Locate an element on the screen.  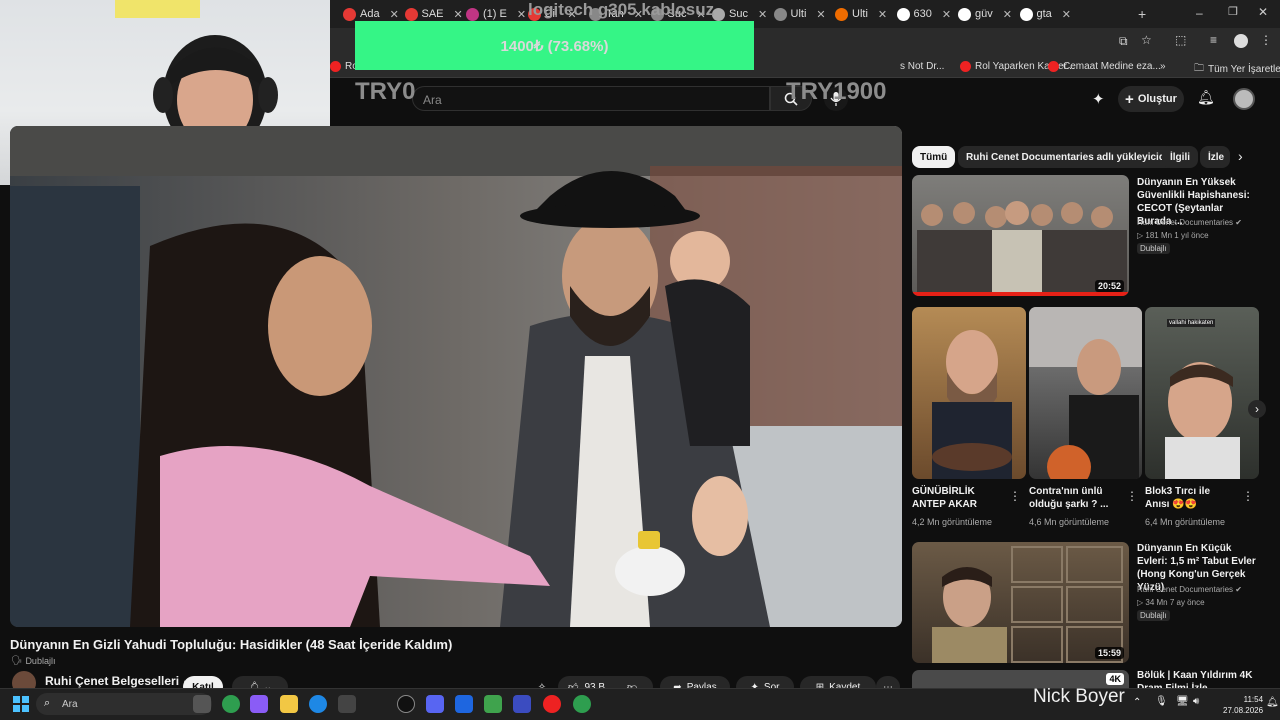
folder-icon: 🗀 is located at coordinates (1199, 68).